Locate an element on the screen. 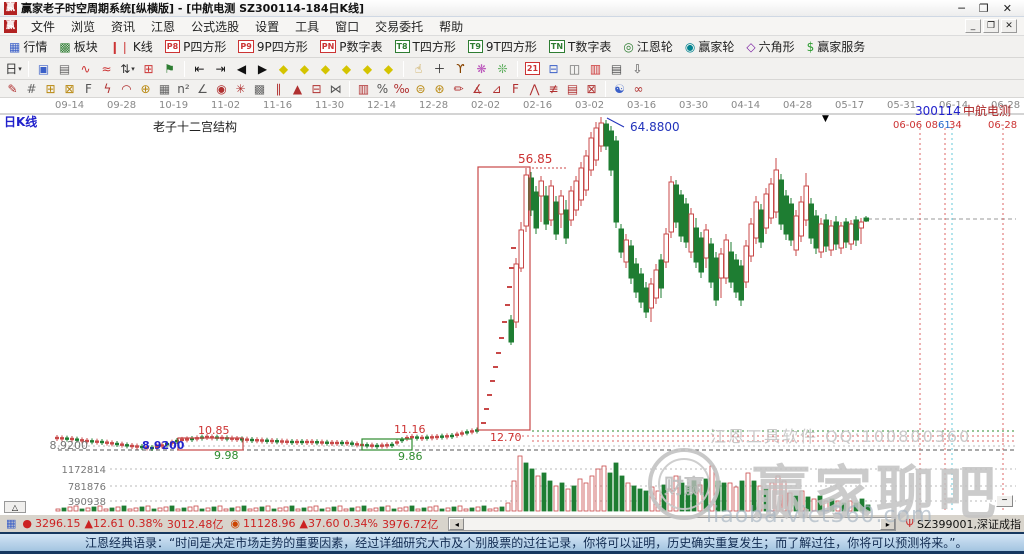  winner-service-button: $ 赢家服务 is located at coordinates (836, 46).